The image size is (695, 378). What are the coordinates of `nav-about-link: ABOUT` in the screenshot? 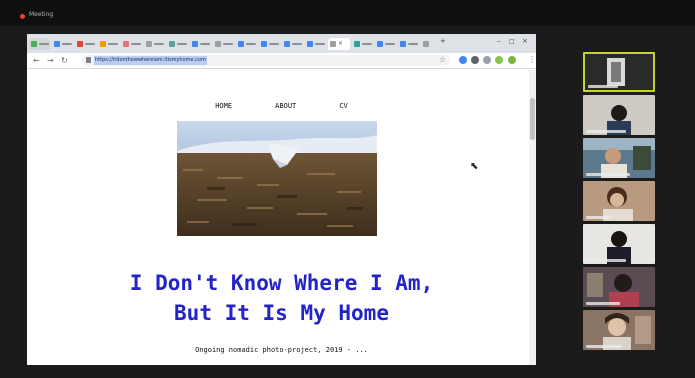 It's located at (285, 106).